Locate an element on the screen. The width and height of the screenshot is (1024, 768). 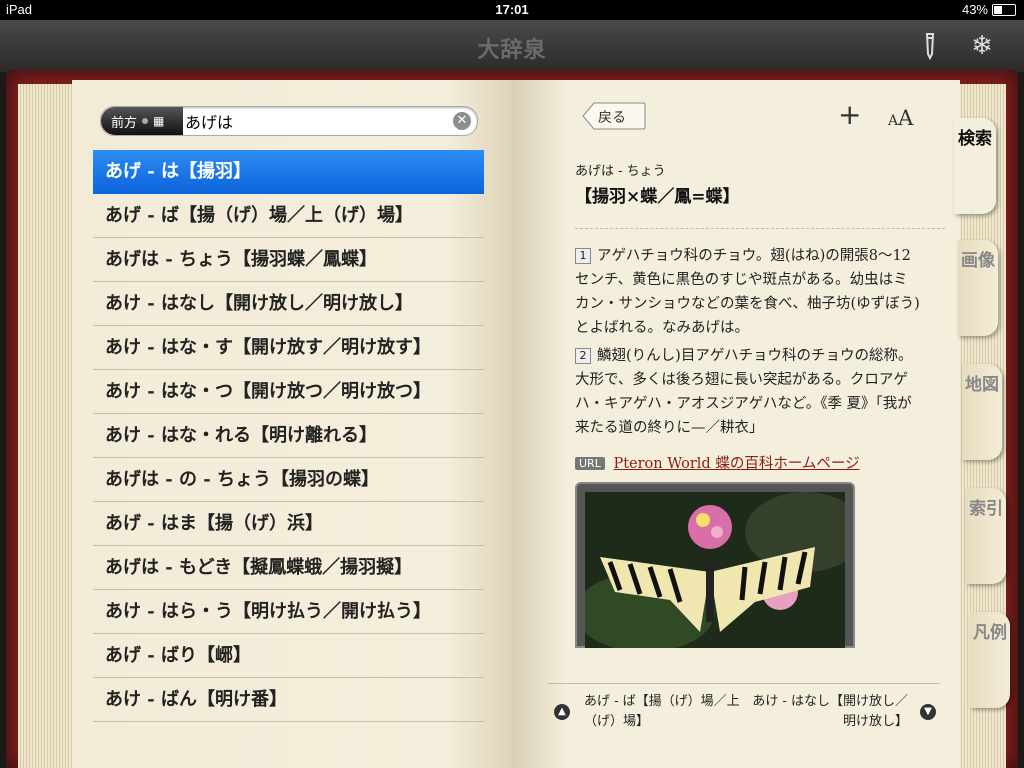
back-label: 戻る is located at coordinates (612, 118).